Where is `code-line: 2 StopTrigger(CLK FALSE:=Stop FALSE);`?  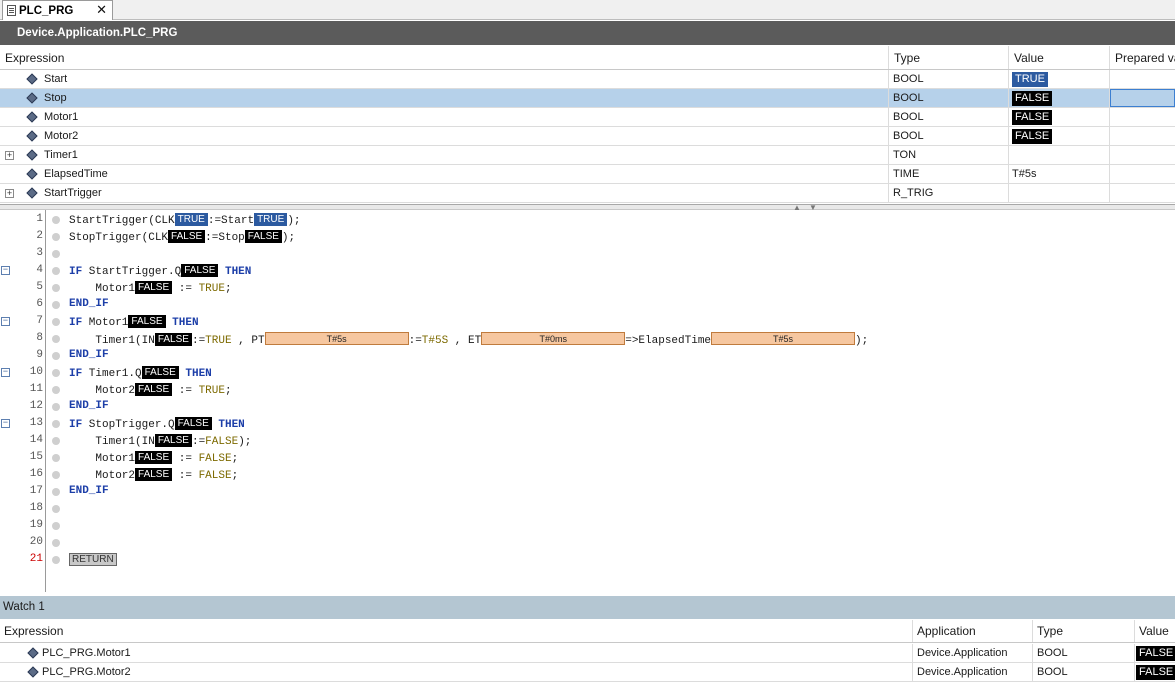 code-line: 2 StopTrigger(CLK FALSE:=Stop FALSE); is located at coordinates (587, 237).